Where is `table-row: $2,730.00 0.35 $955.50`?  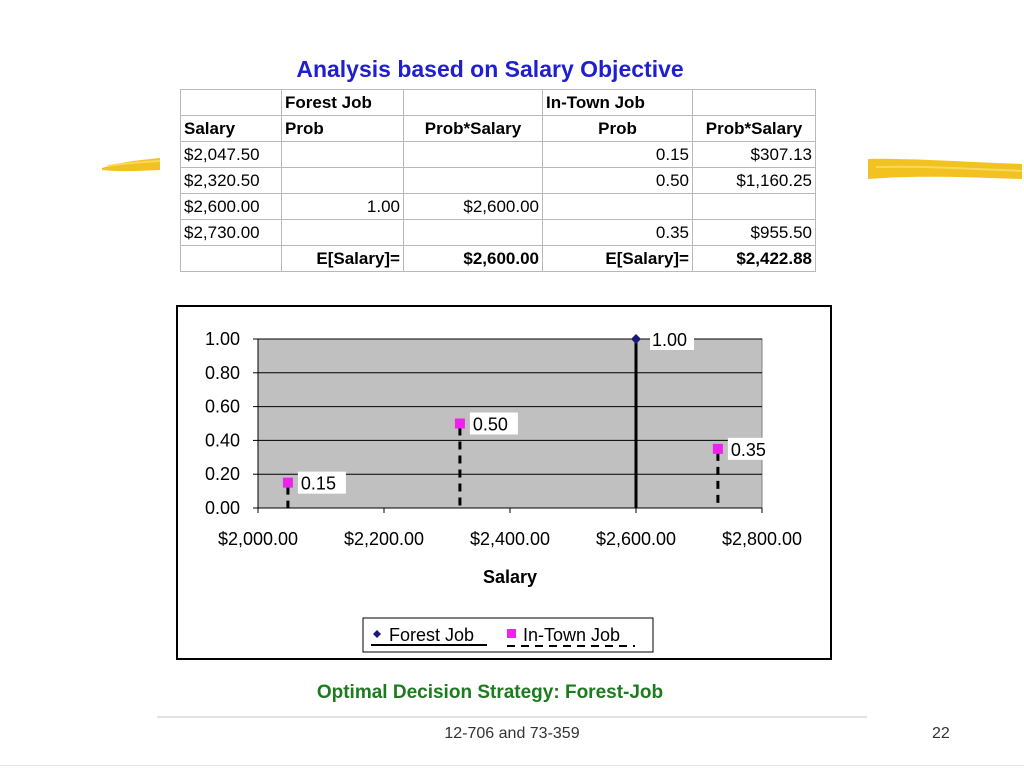 table-row: $2,730.00 0.35 $955.50 is located at coordinates (498, 232).